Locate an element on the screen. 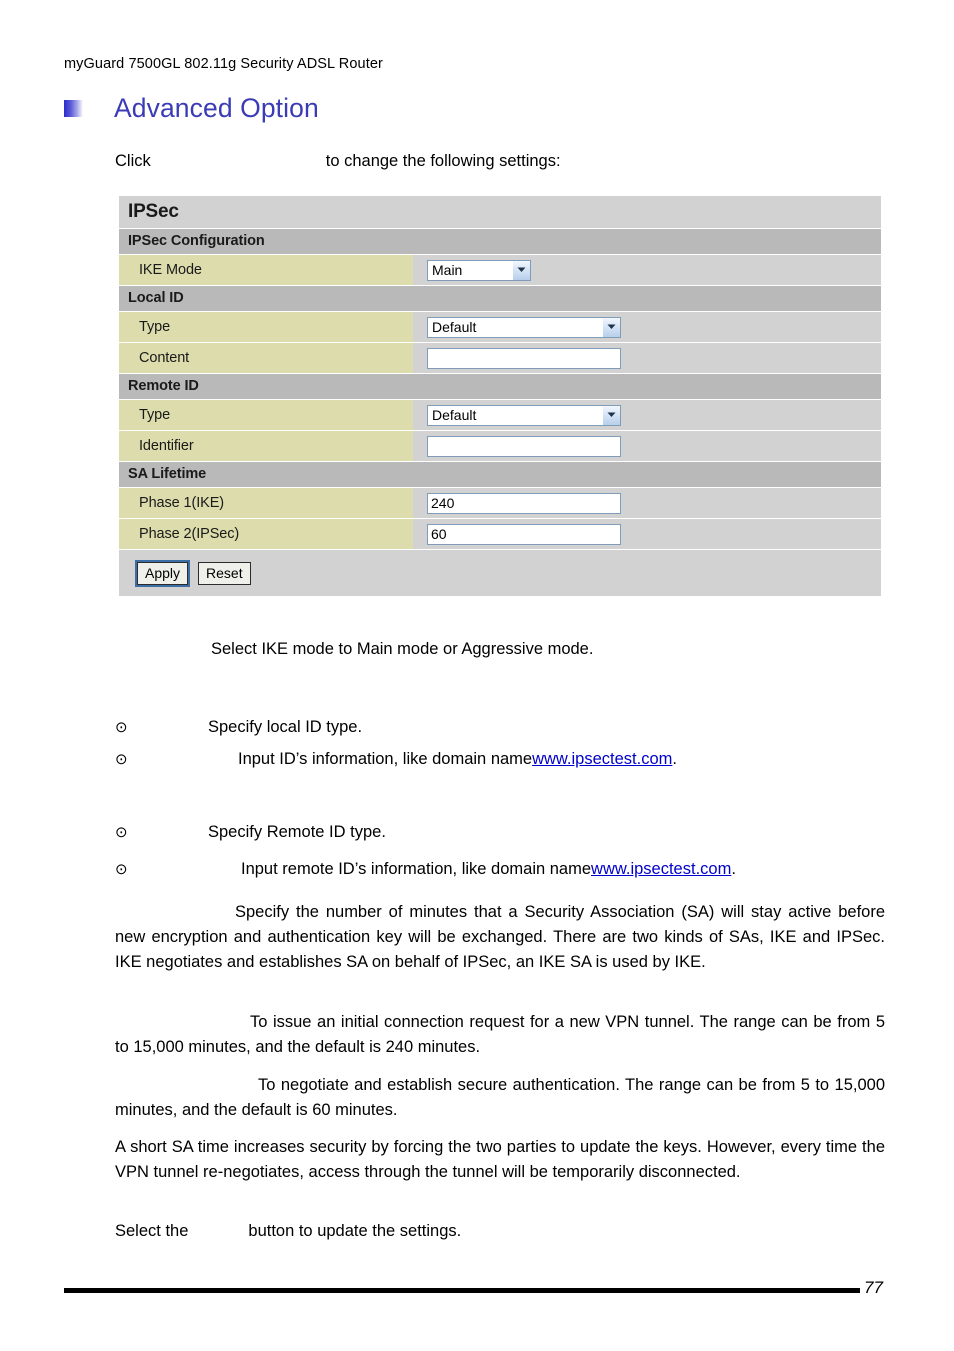  field-row-remote-id-type: Type Default is located at coordinates (500, 414).